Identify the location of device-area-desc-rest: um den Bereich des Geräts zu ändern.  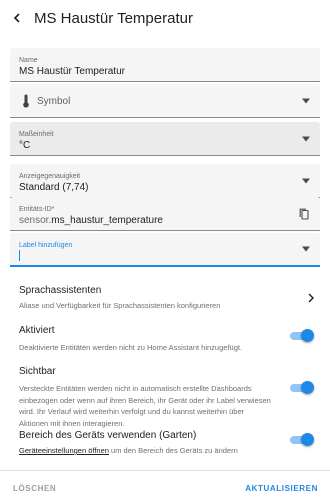
(173, 450).